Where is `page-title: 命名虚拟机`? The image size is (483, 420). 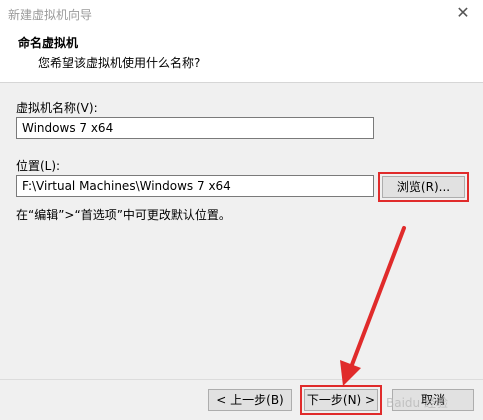 page-title: 命名虚拟机 is located at coordinates (48, 43).